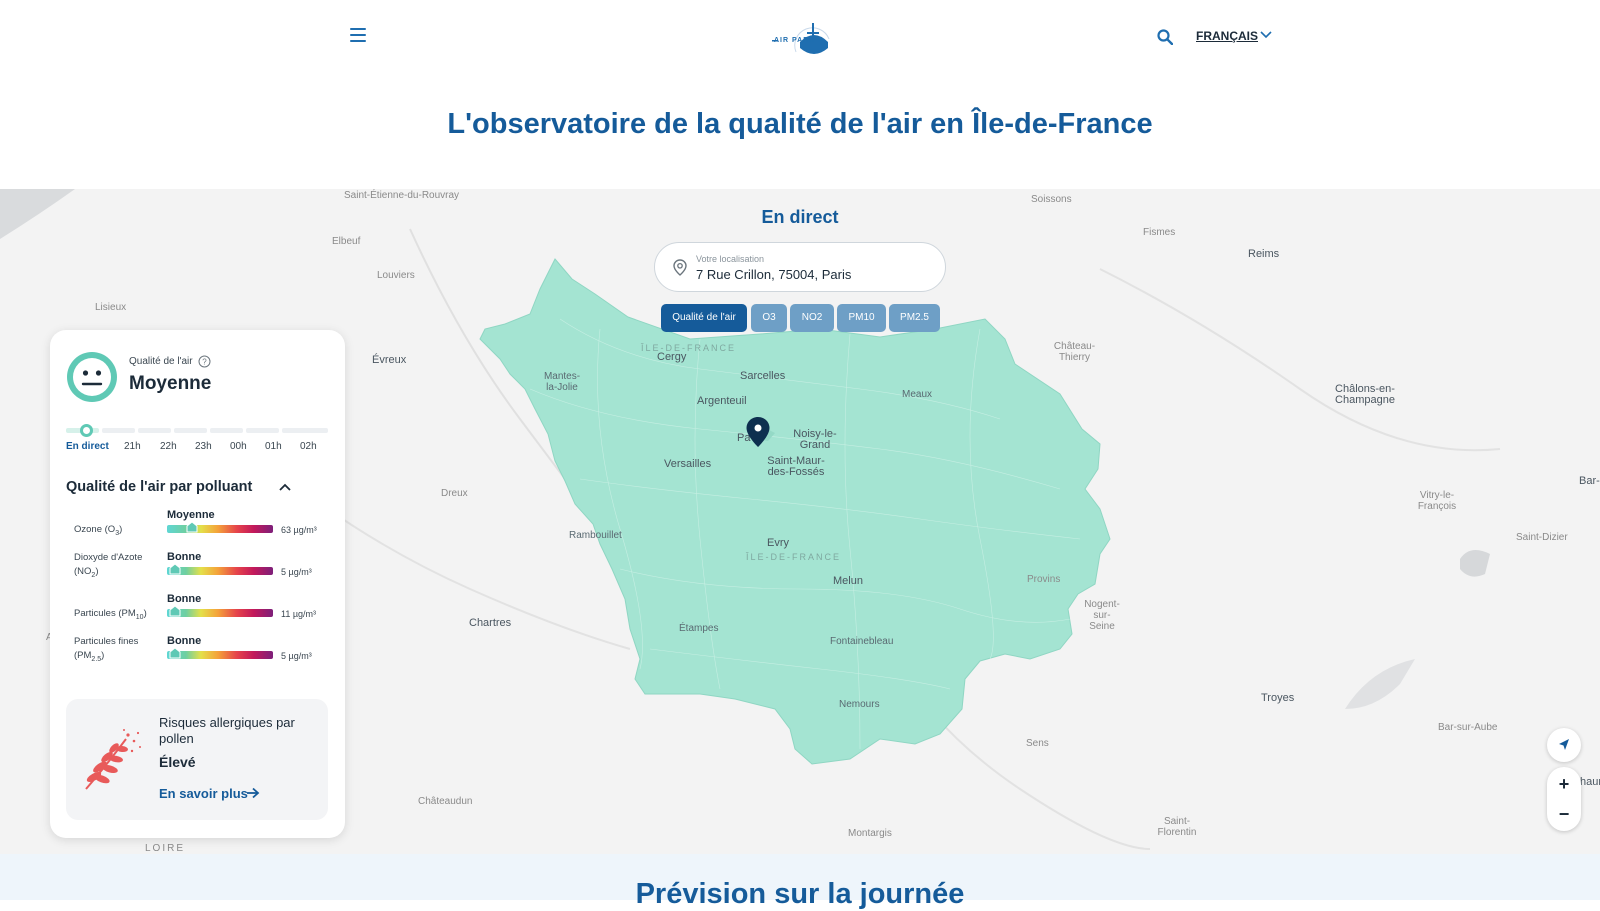  I want to click on city-label: Cergy, so click(672, 357).